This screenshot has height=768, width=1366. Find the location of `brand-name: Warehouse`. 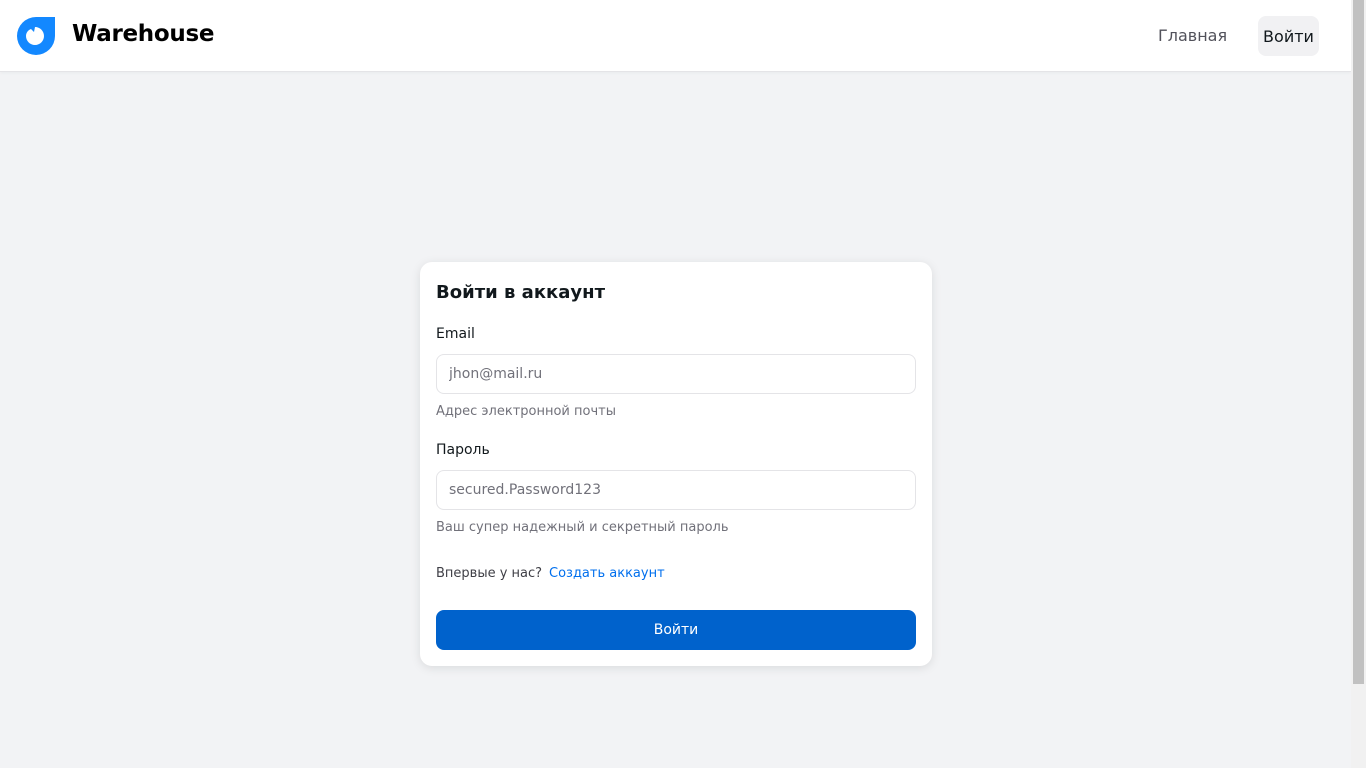

brand-name: Warehouse is located at coordinates (143, 34).